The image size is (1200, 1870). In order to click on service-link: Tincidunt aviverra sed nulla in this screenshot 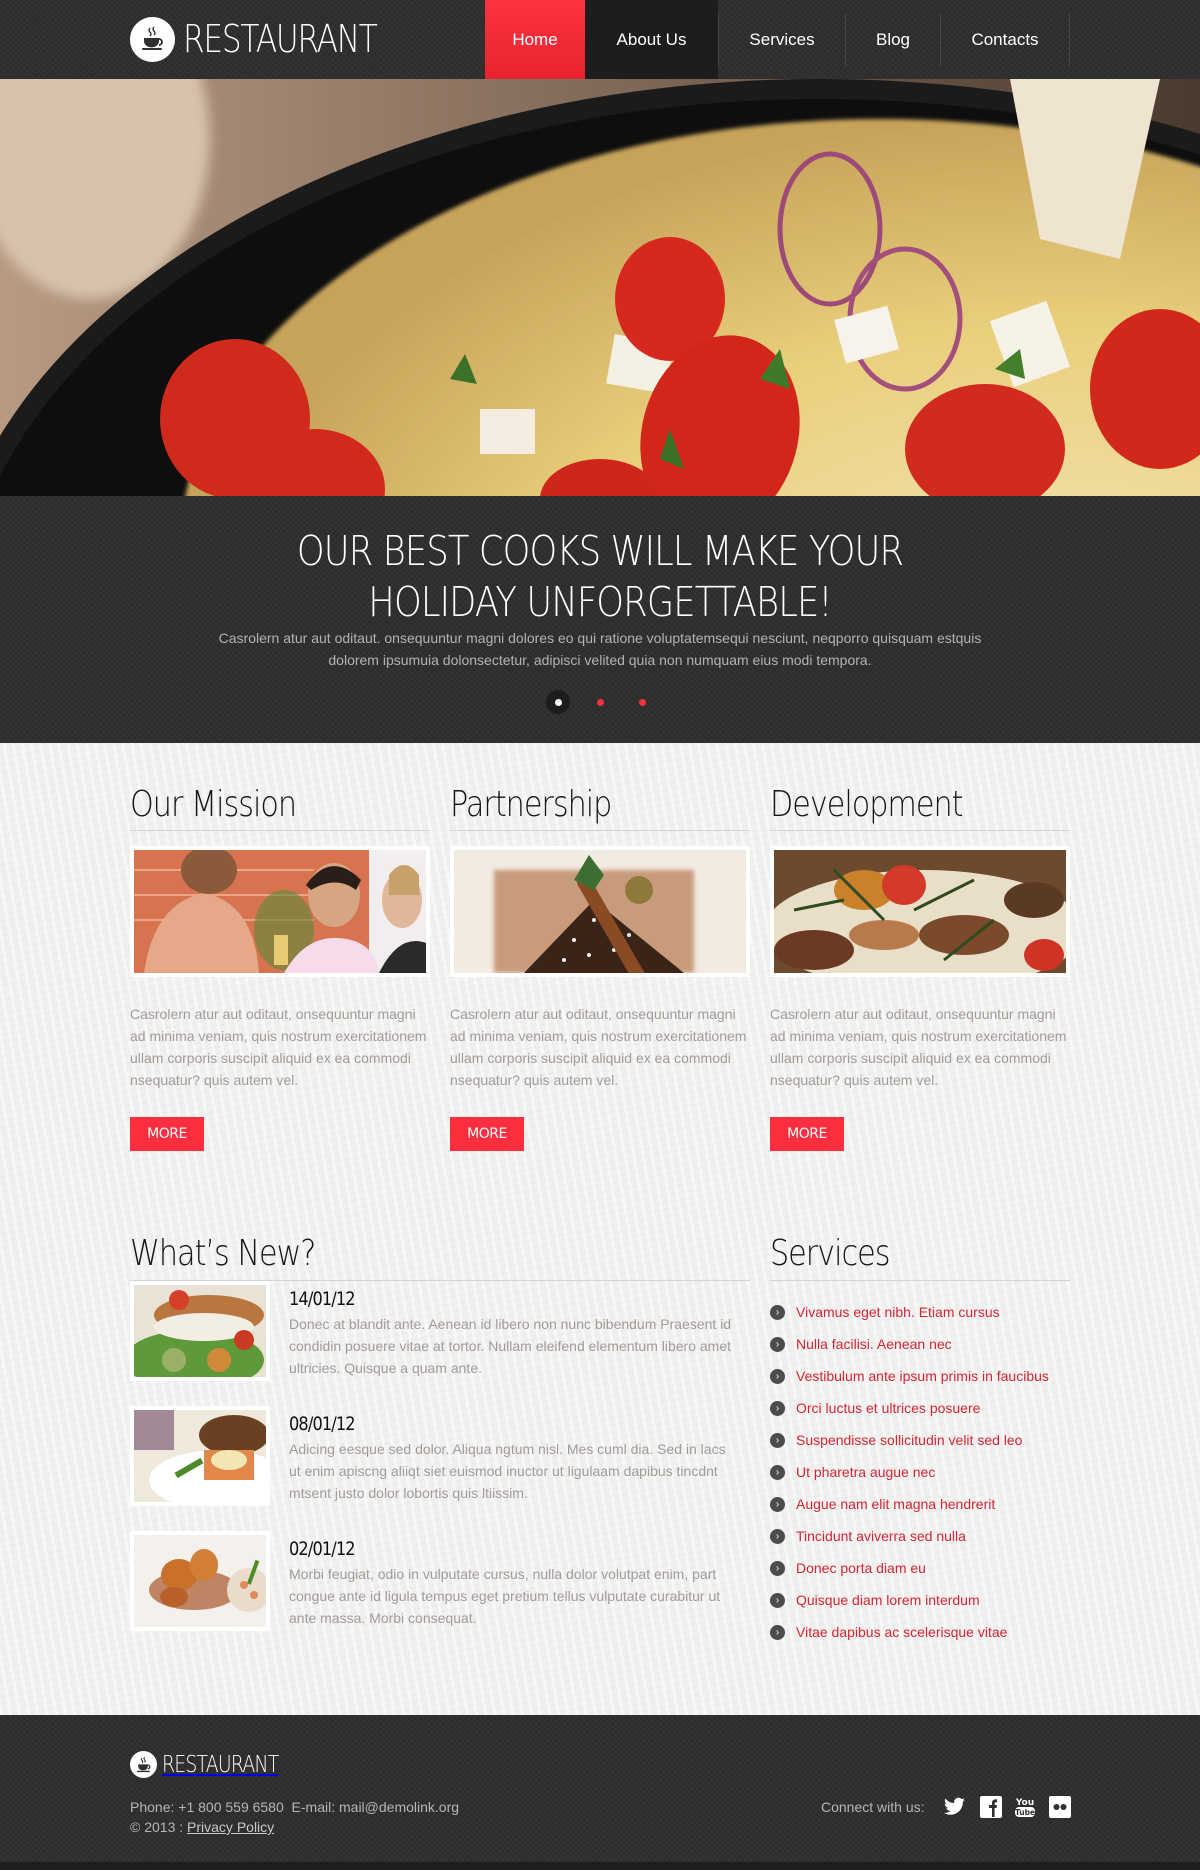, I will do `click(881, 1536)`.